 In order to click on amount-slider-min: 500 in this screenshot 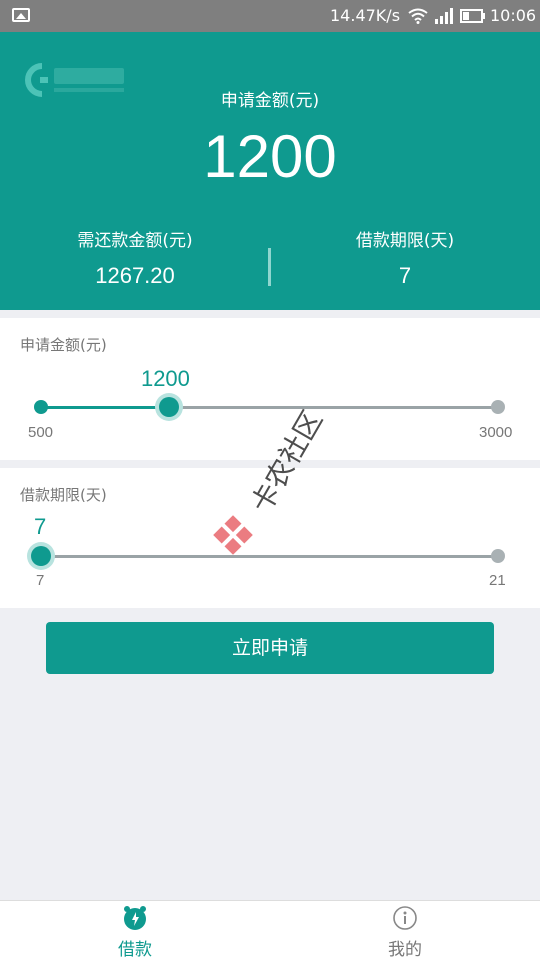, I will do `click(41, 432)`.